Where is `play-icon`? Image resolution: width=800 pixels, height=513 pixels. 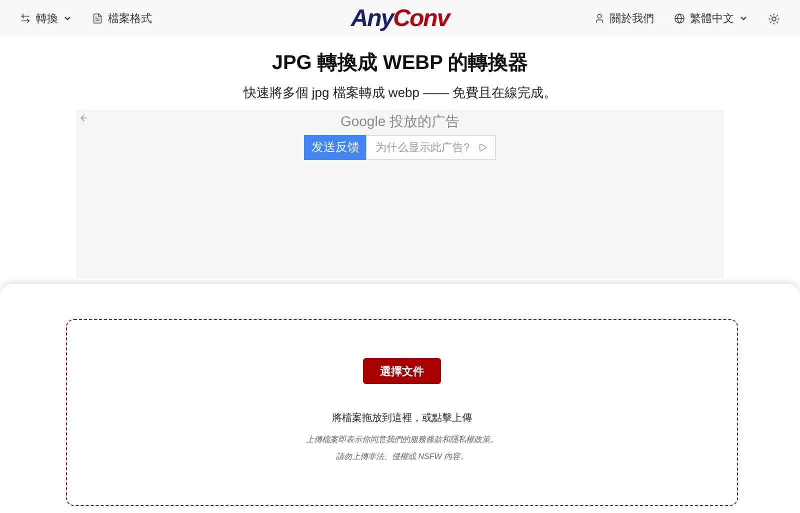
play-icon is located at coordinates (482, 147).